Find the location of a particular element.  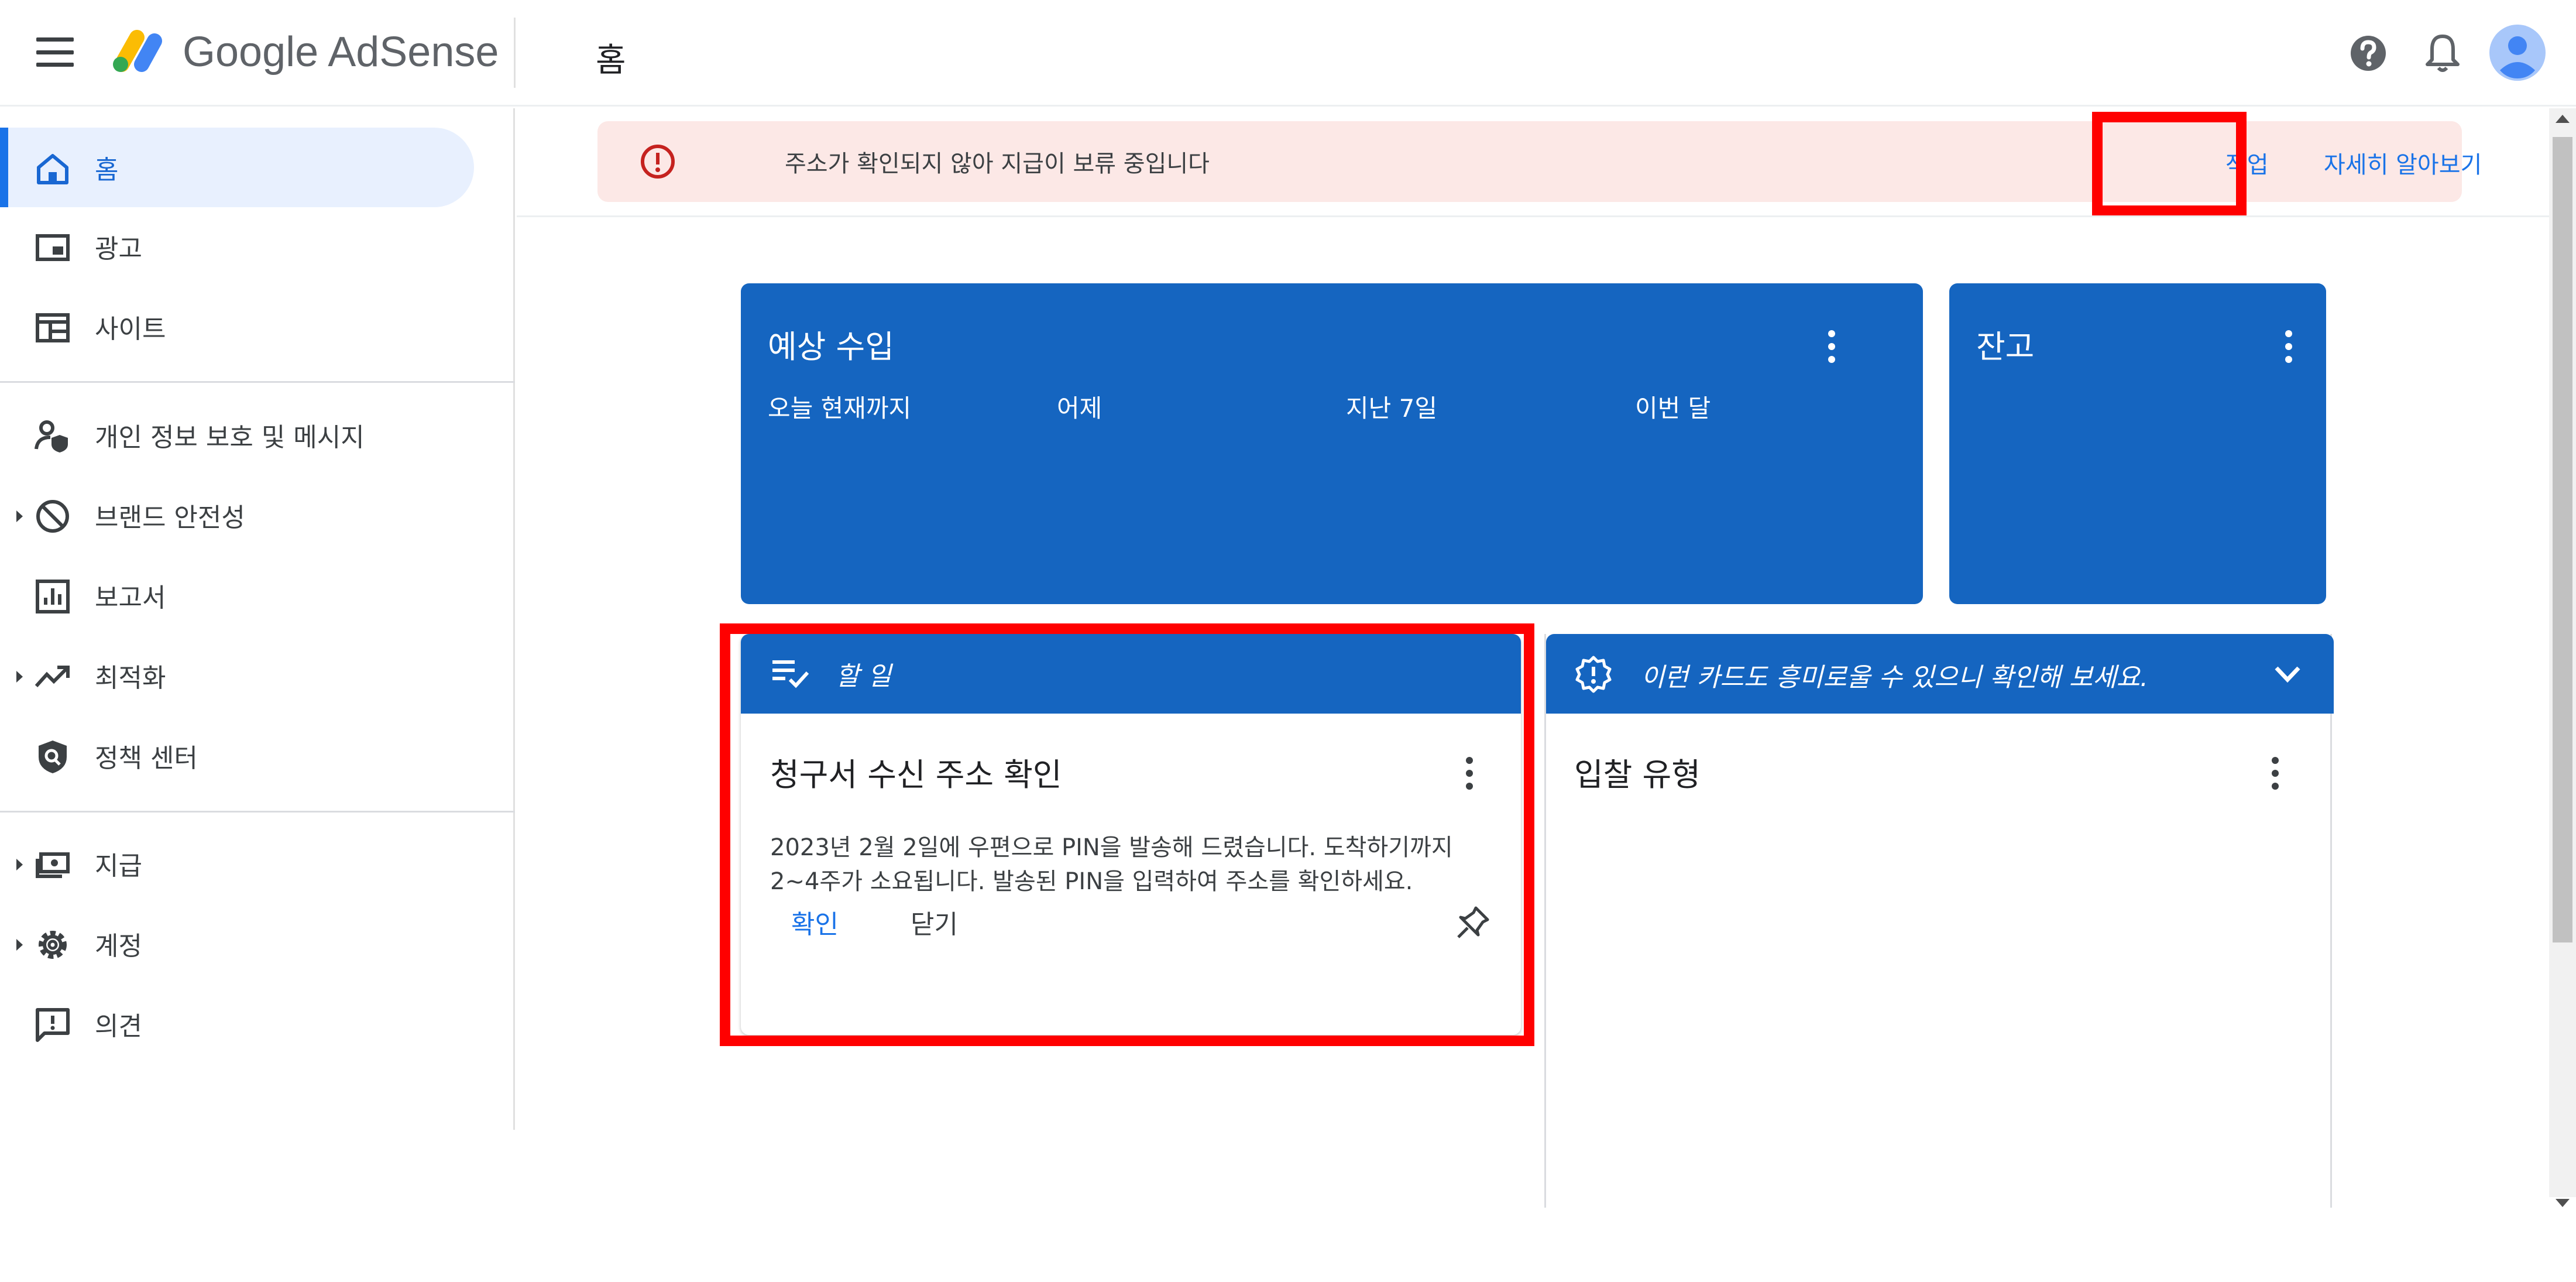

suggestion-card-header: 이런 카드도 흥미로울 수 있으니 확인해 보세요. is located at coordinates (1940, 674).